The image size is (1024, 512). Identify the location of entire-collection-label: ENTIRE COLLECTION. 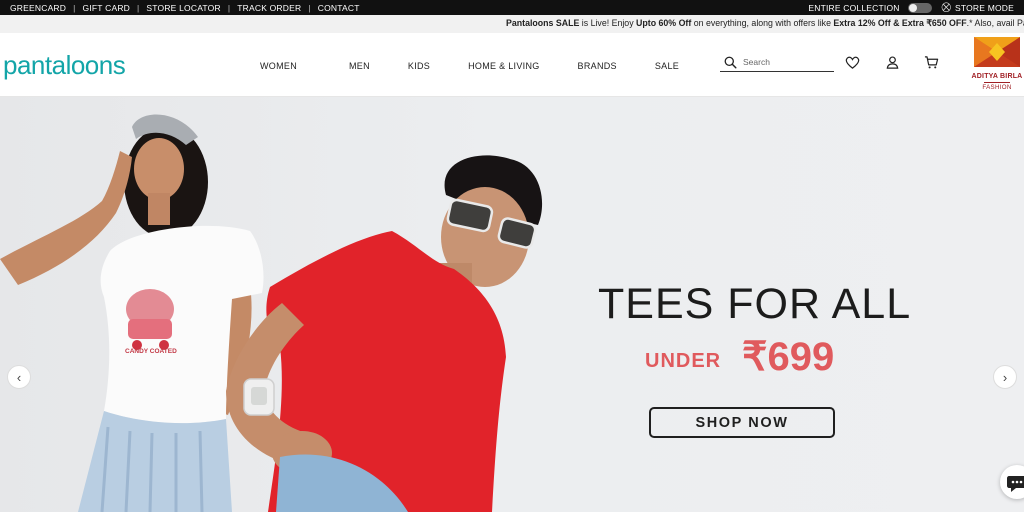
(854, 7).